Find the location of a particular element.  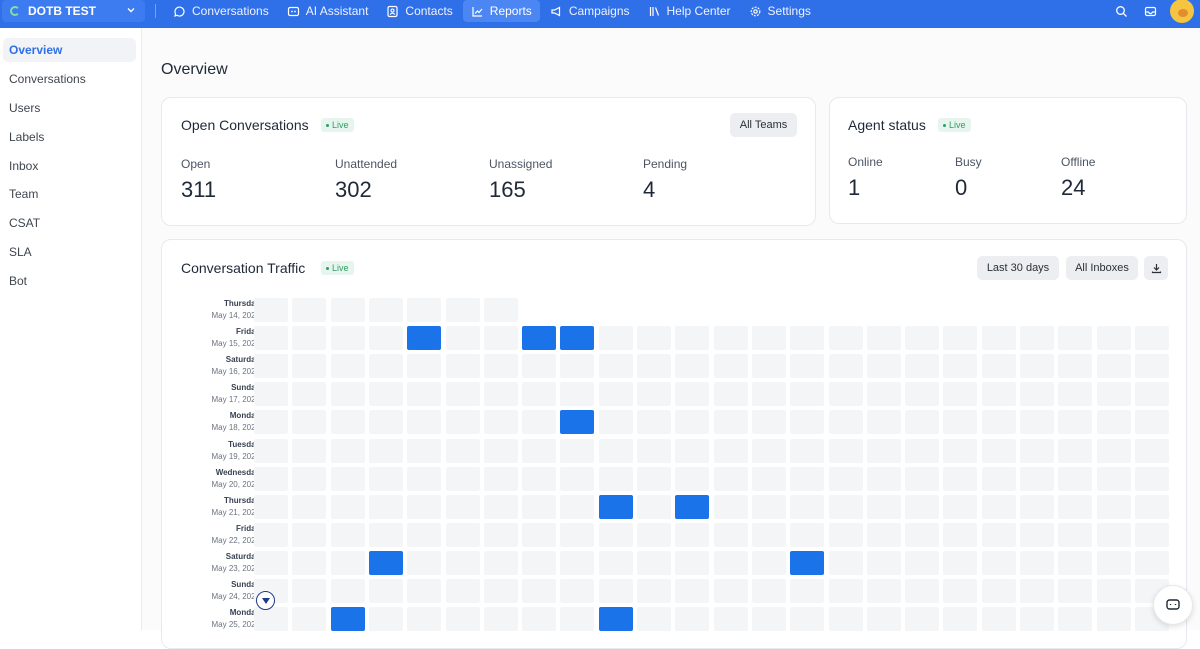

nav-settings: Settings is located at coordinates (780, 11).